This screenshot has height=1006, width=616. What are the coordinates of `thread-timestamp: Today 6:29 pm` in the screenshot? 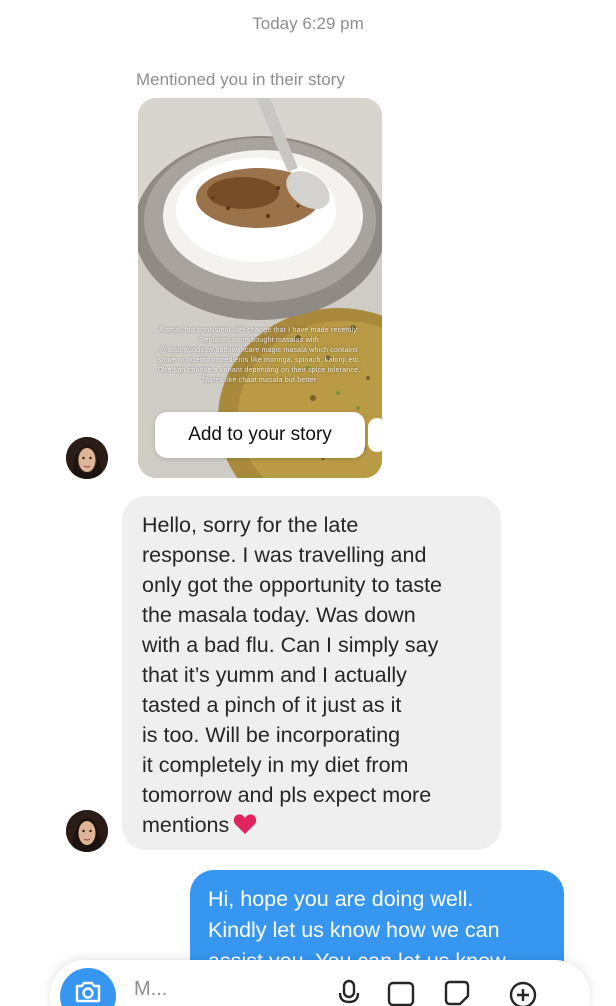 It's located at (308, 23).